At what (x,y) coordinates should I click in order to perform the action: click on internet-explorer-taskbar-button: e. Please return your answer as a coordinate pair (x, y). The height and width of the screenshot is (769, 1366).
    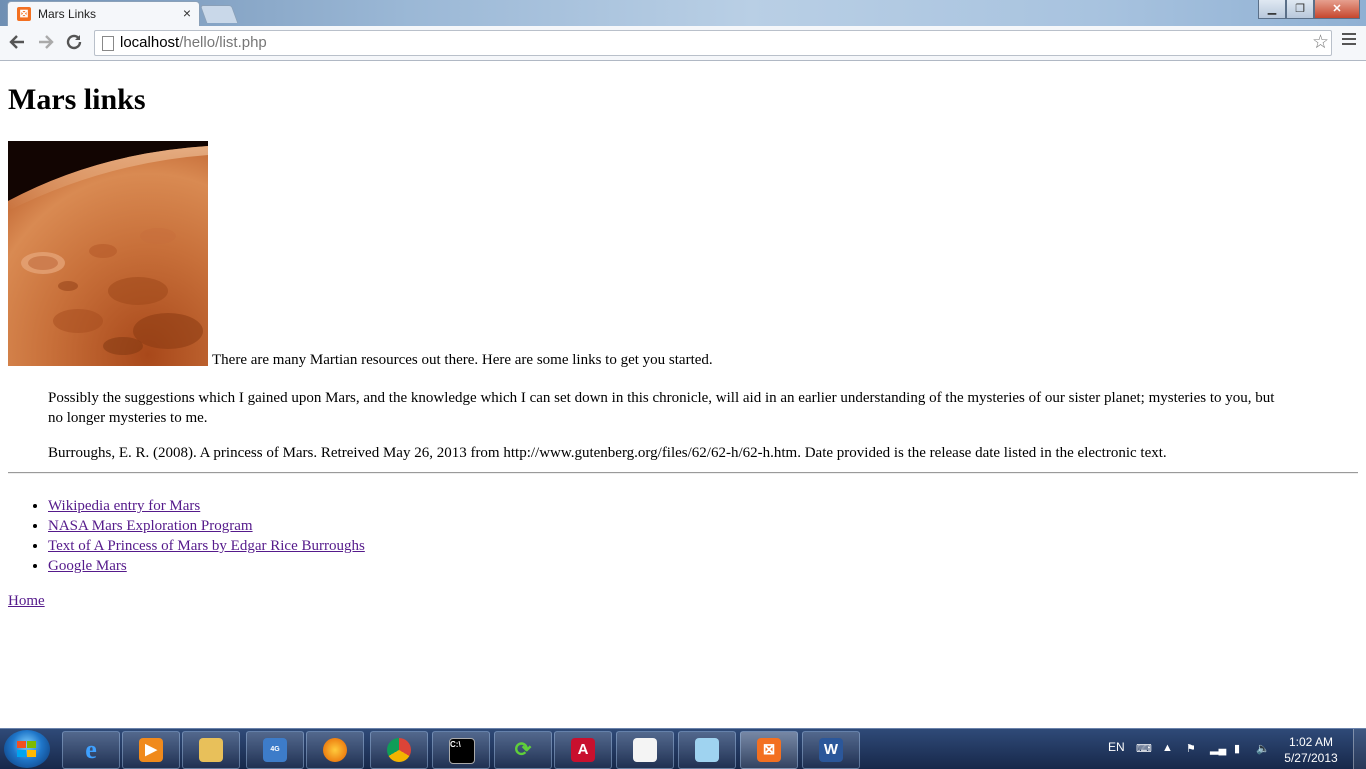
    Looking at the image, I should click on (91, 750).